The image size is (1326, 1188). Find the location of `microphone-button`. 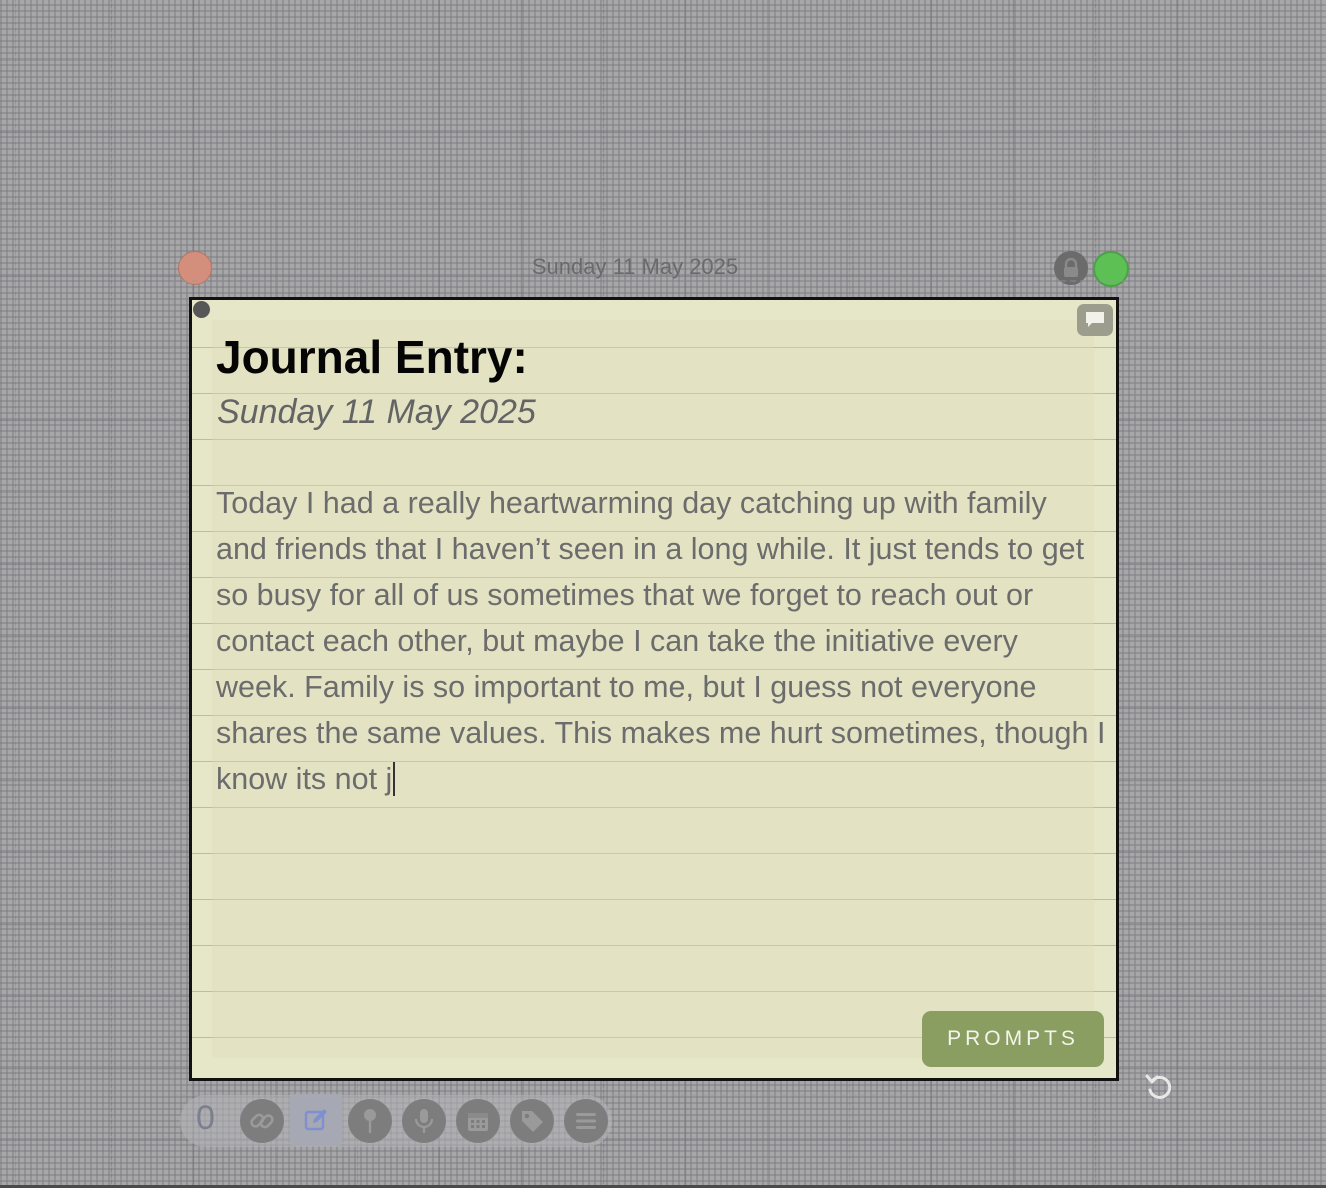

microphone-button is located at coordinates (424, 1121).